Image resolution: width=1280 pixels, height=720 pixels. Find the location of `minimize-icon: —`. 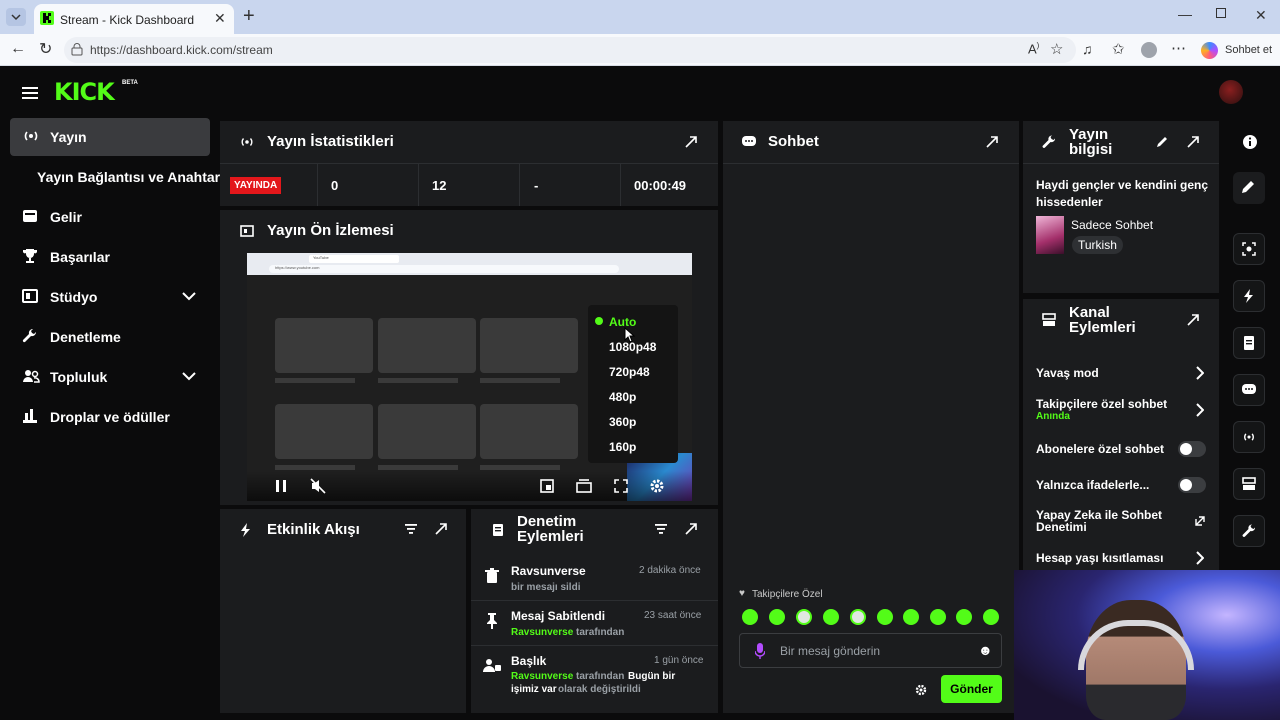

minimize-icon: — is located at coordinates (1185, 14).